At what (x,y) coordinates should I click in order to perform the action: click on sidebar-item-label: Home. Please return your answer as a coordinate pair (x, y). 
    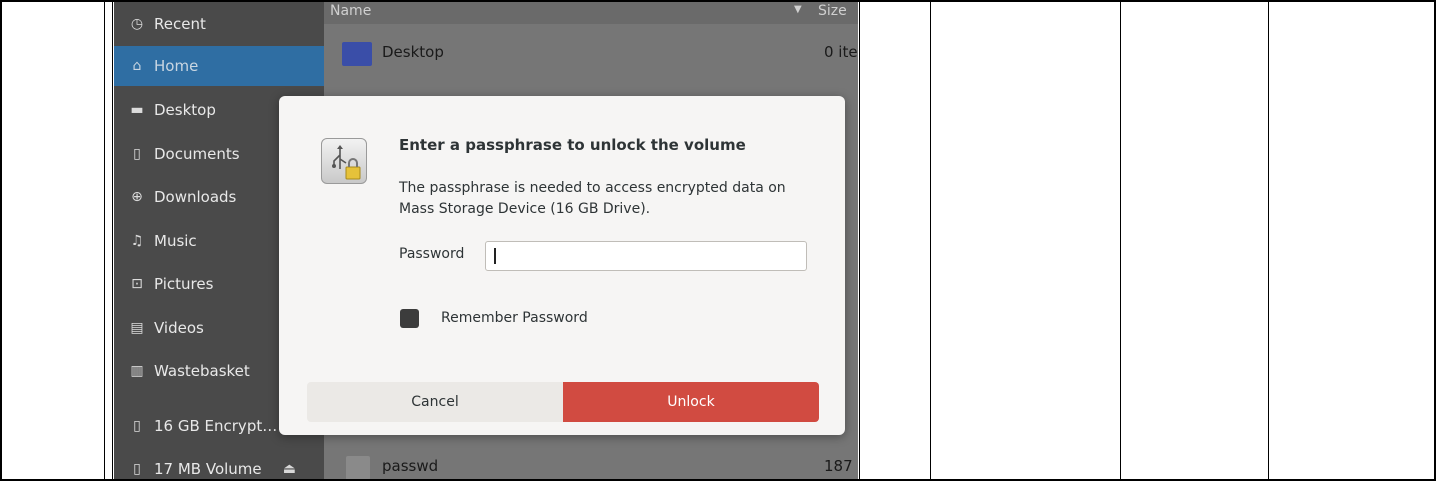
    Looking at the image, I should click on (176, 66).